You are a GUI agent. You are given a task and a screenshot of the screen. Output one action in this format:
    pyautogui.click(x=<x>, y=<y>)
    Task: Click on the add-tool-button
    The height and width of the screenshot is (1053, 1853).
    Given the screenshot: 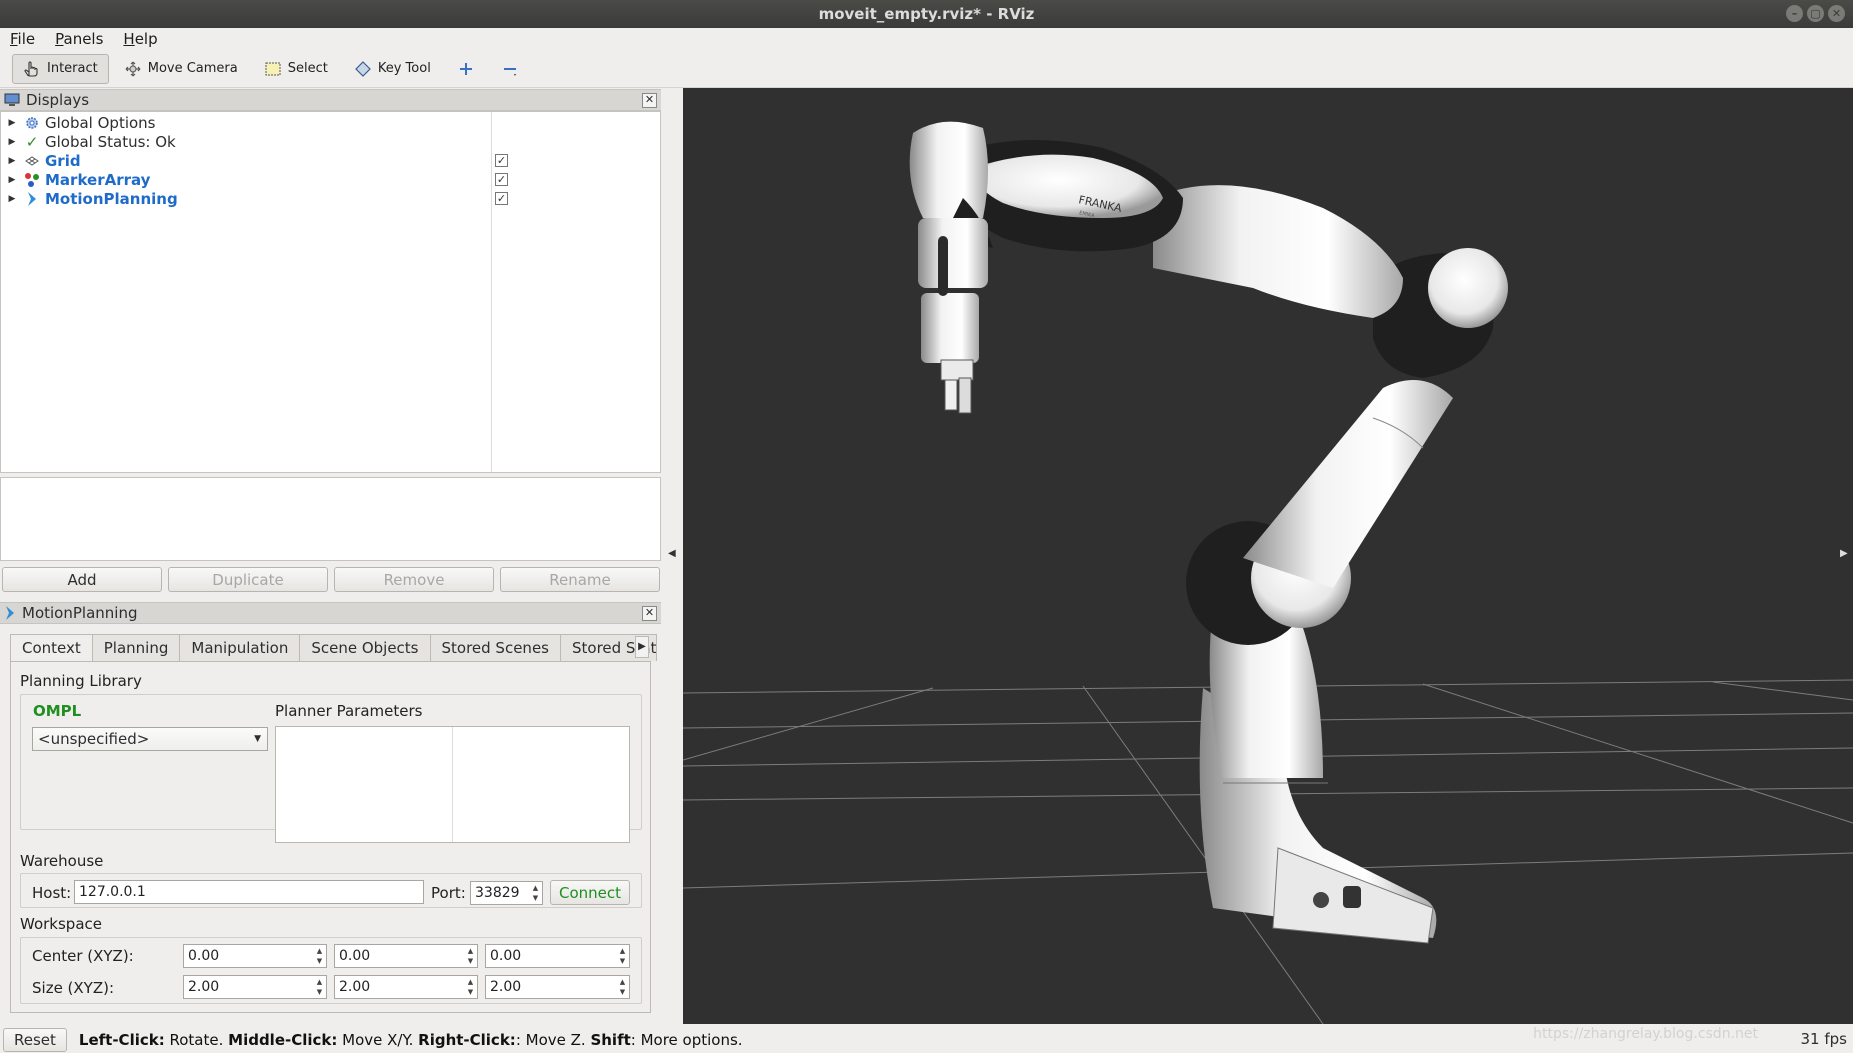 What is the action you would take?
    pyautogui.click(x=466, y=69)
    